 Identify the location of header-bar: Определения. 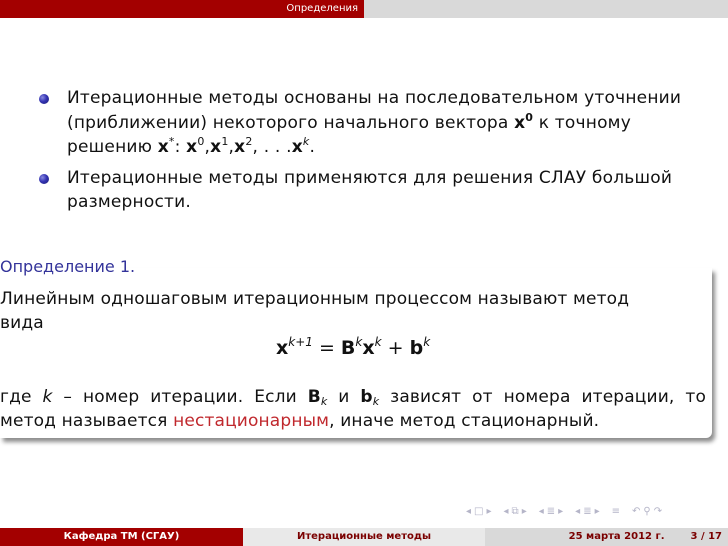
(364, 9).